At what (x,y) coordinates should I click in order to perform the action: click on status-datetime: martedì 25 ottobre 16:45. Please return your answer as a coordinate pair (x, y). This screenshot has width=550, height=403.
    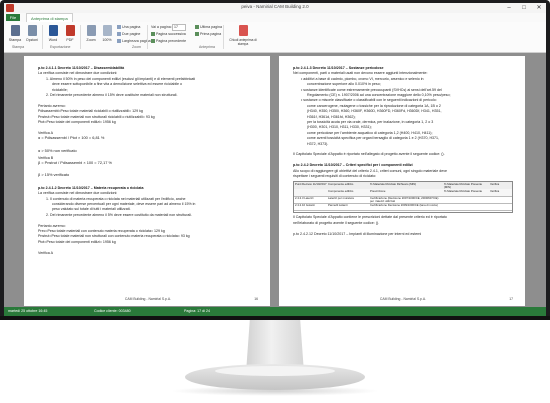
    Looking at the image, I should click on (28, 311).